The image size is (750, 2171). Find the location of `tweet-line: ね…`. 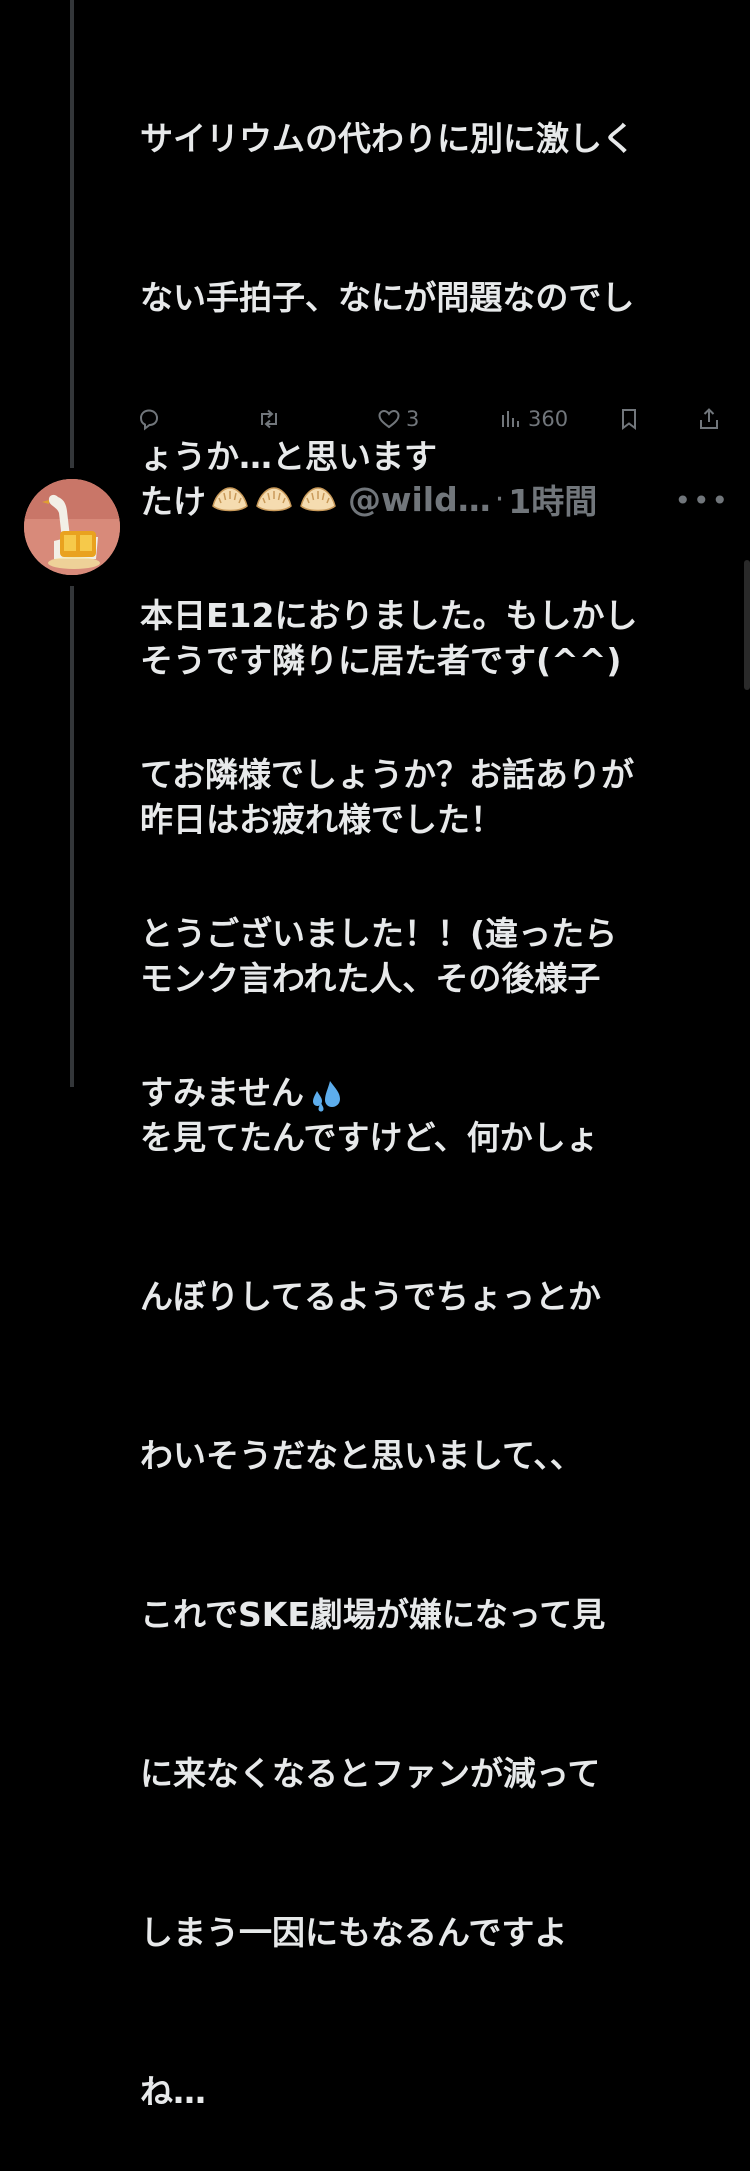

tweet-line: ね… is located at coordinates (173, 2091).